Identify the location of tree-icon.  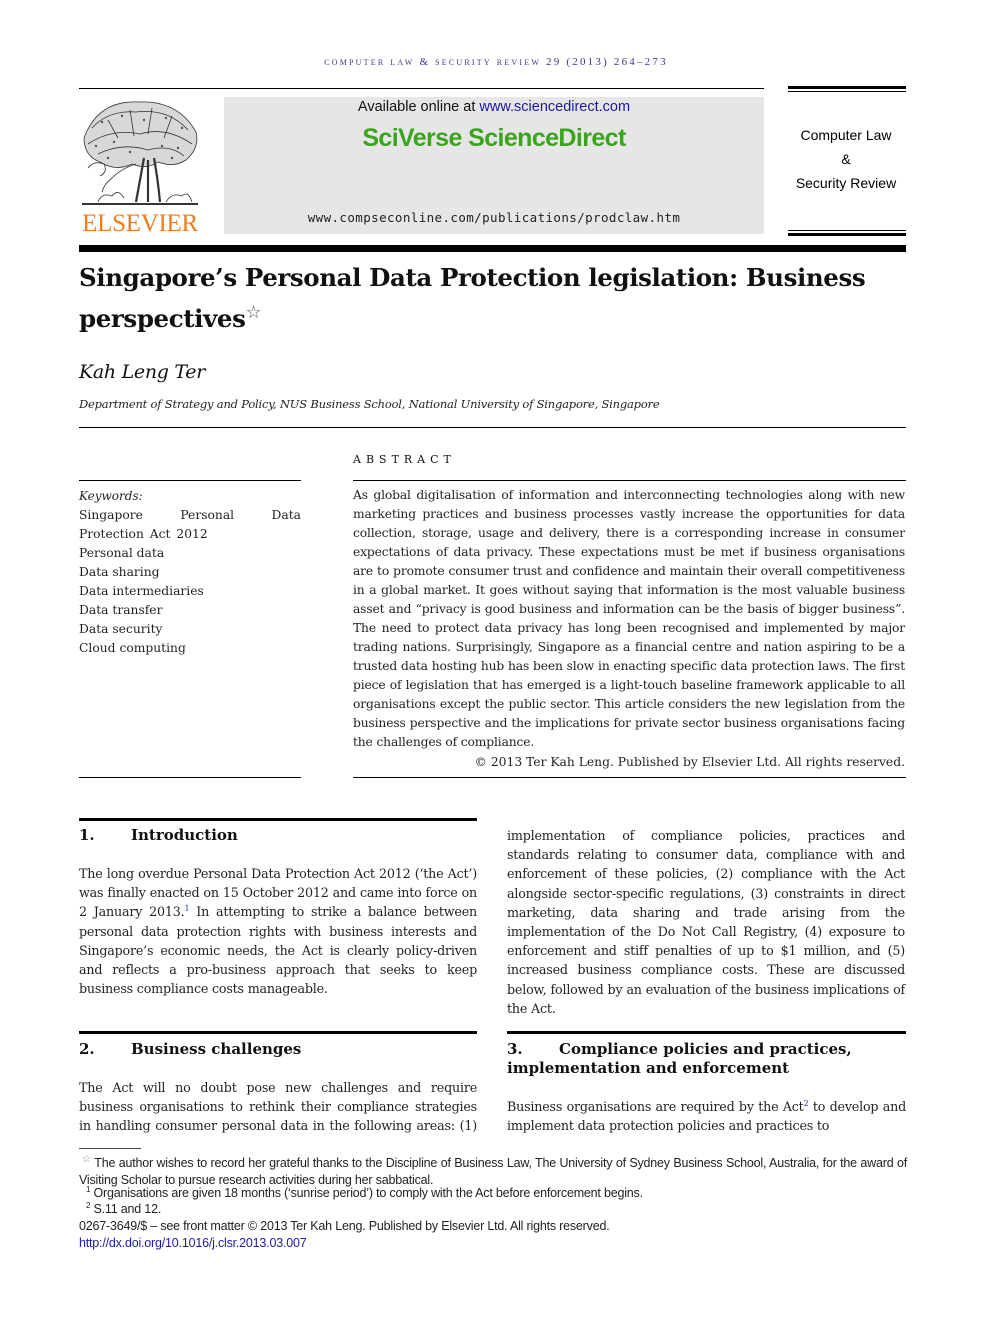
(140, 153).